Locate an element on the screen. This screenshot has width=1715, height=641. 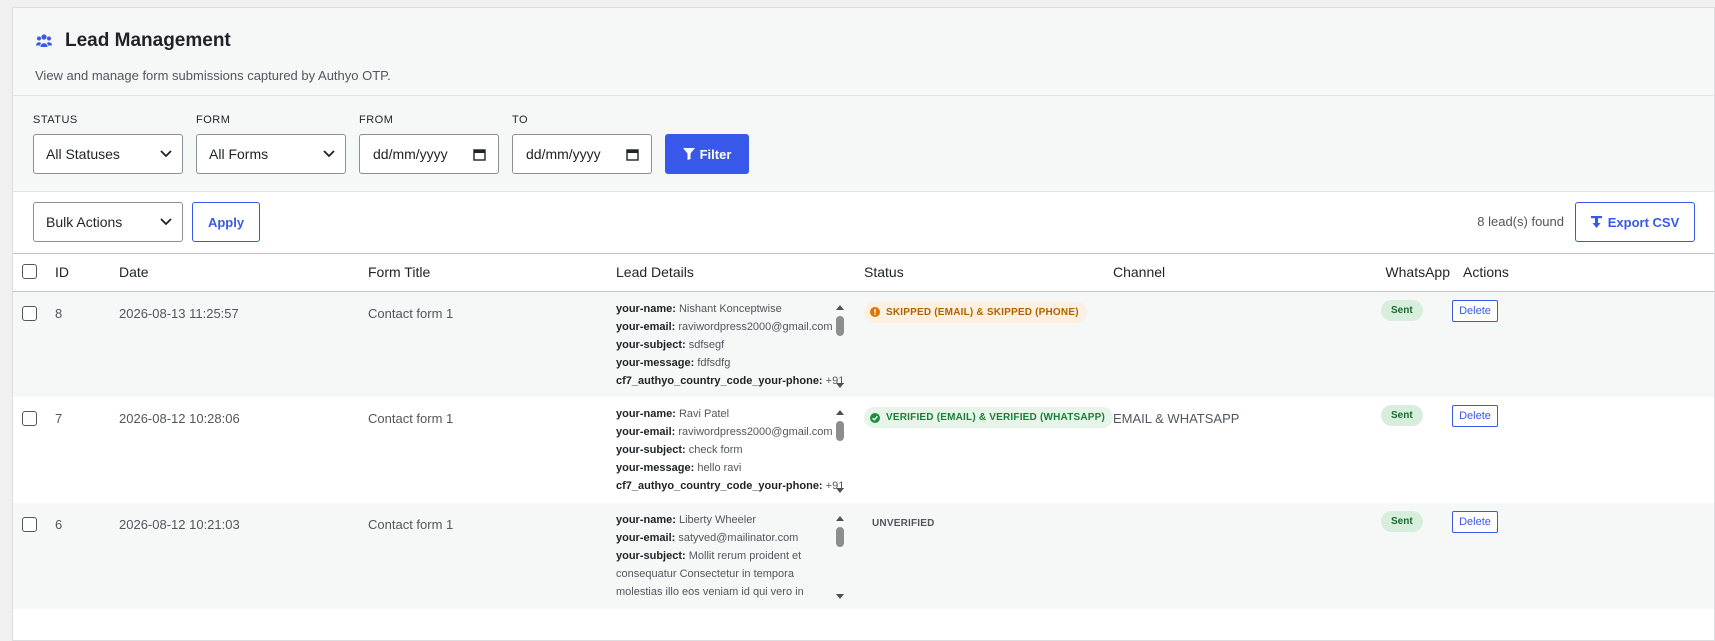
date-cell: 2026-08-13 11:25:57 is located at coordinates (243, 344).